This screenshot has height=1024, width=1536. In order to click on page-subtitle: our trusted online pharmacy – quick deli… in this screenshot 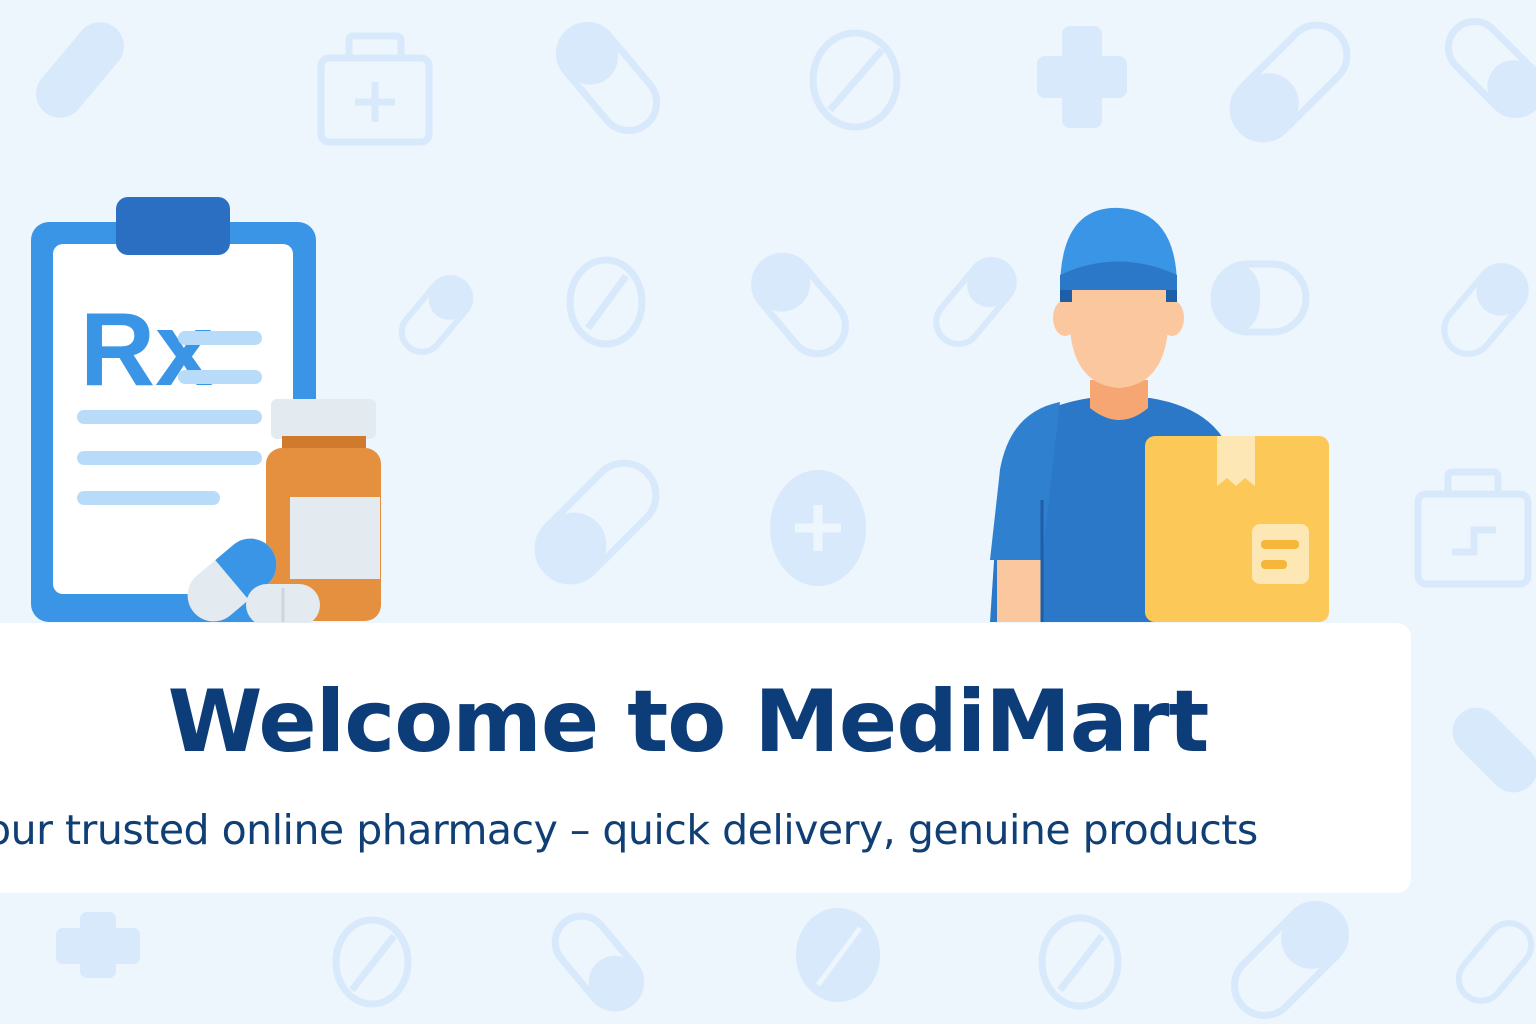, I will do `click(629, 830)`.